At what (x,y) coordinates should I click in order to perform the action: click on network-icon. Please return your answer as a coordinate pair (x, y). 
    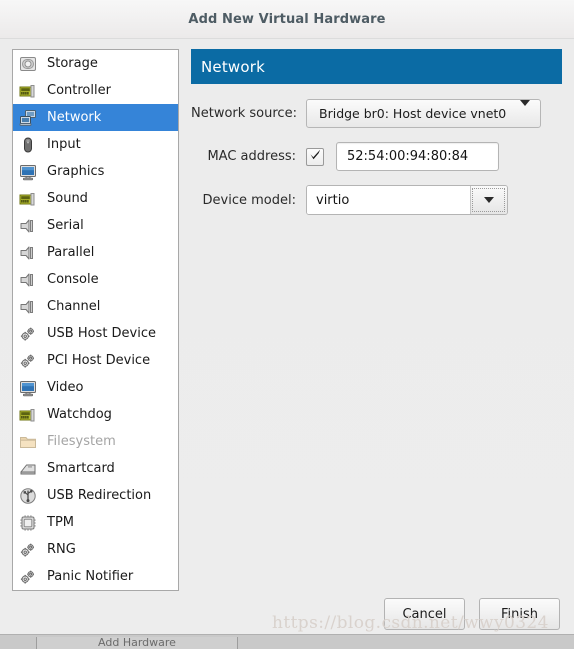
    Looking at the image, I should click on (28, 118).